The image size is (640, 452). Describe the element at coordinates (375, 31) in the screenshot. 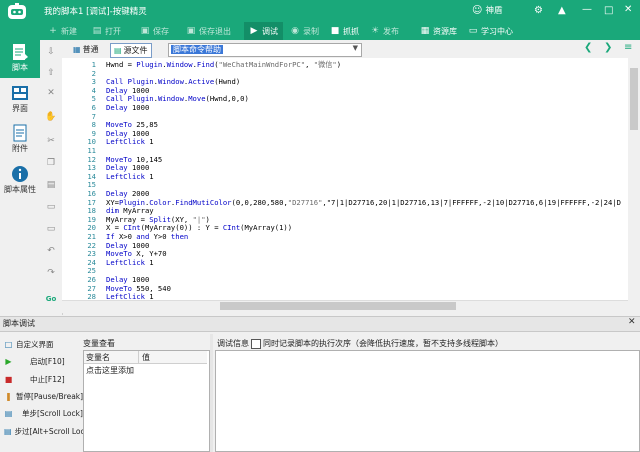

I see `publish-icon: ☀` at that location.